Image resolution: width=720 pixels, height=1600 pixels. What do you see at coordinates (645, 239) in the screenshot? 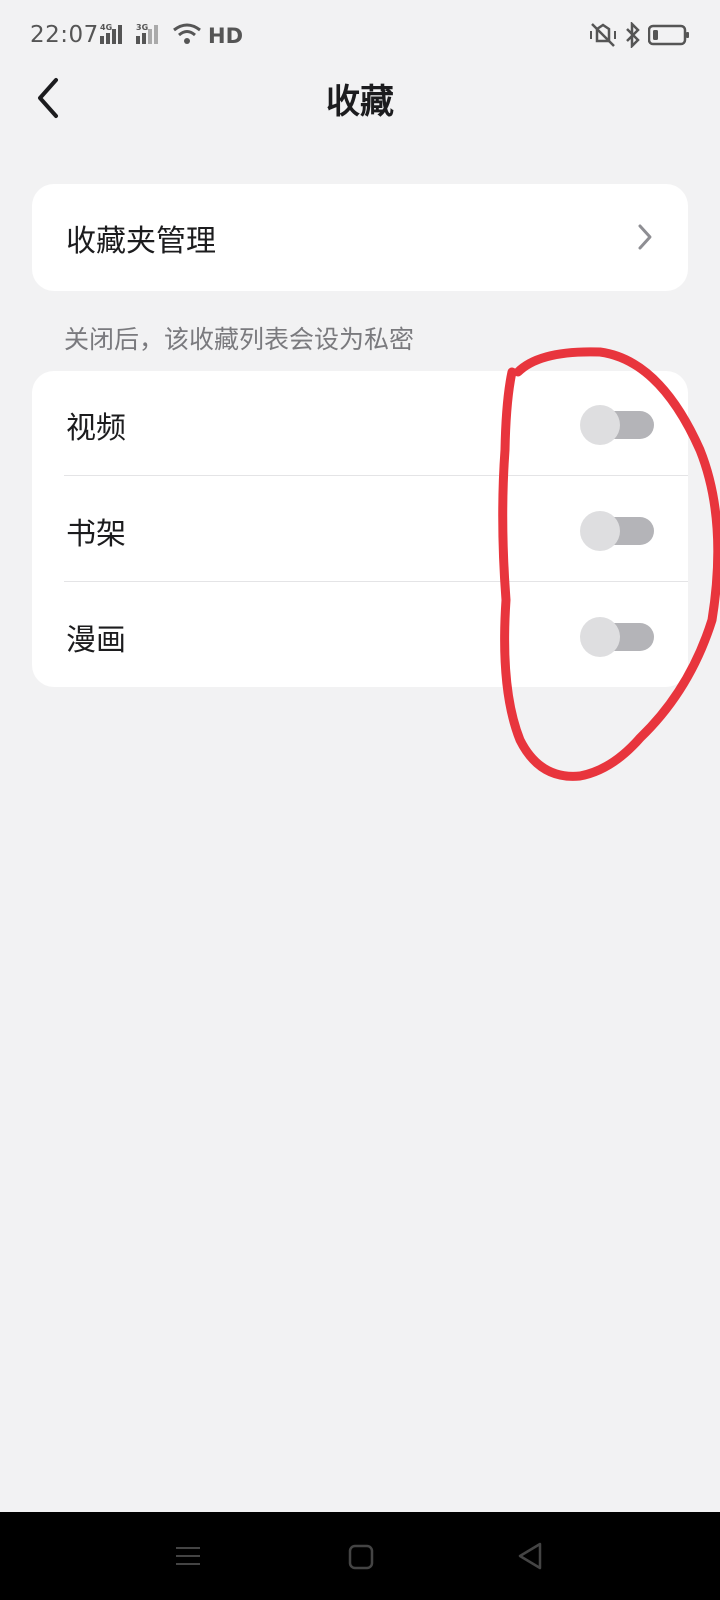
I see `chevron-right-icon` at bounding box center [645, 239].